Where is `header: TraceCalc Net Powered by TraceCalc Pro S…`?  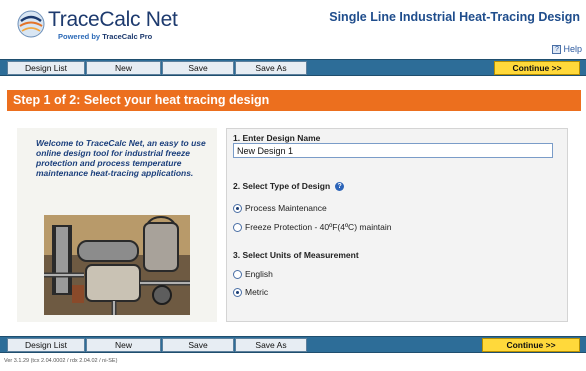 header: TraceCalc Net Powered by TraceCalc Pro S… is located at coordinates (293, 27).